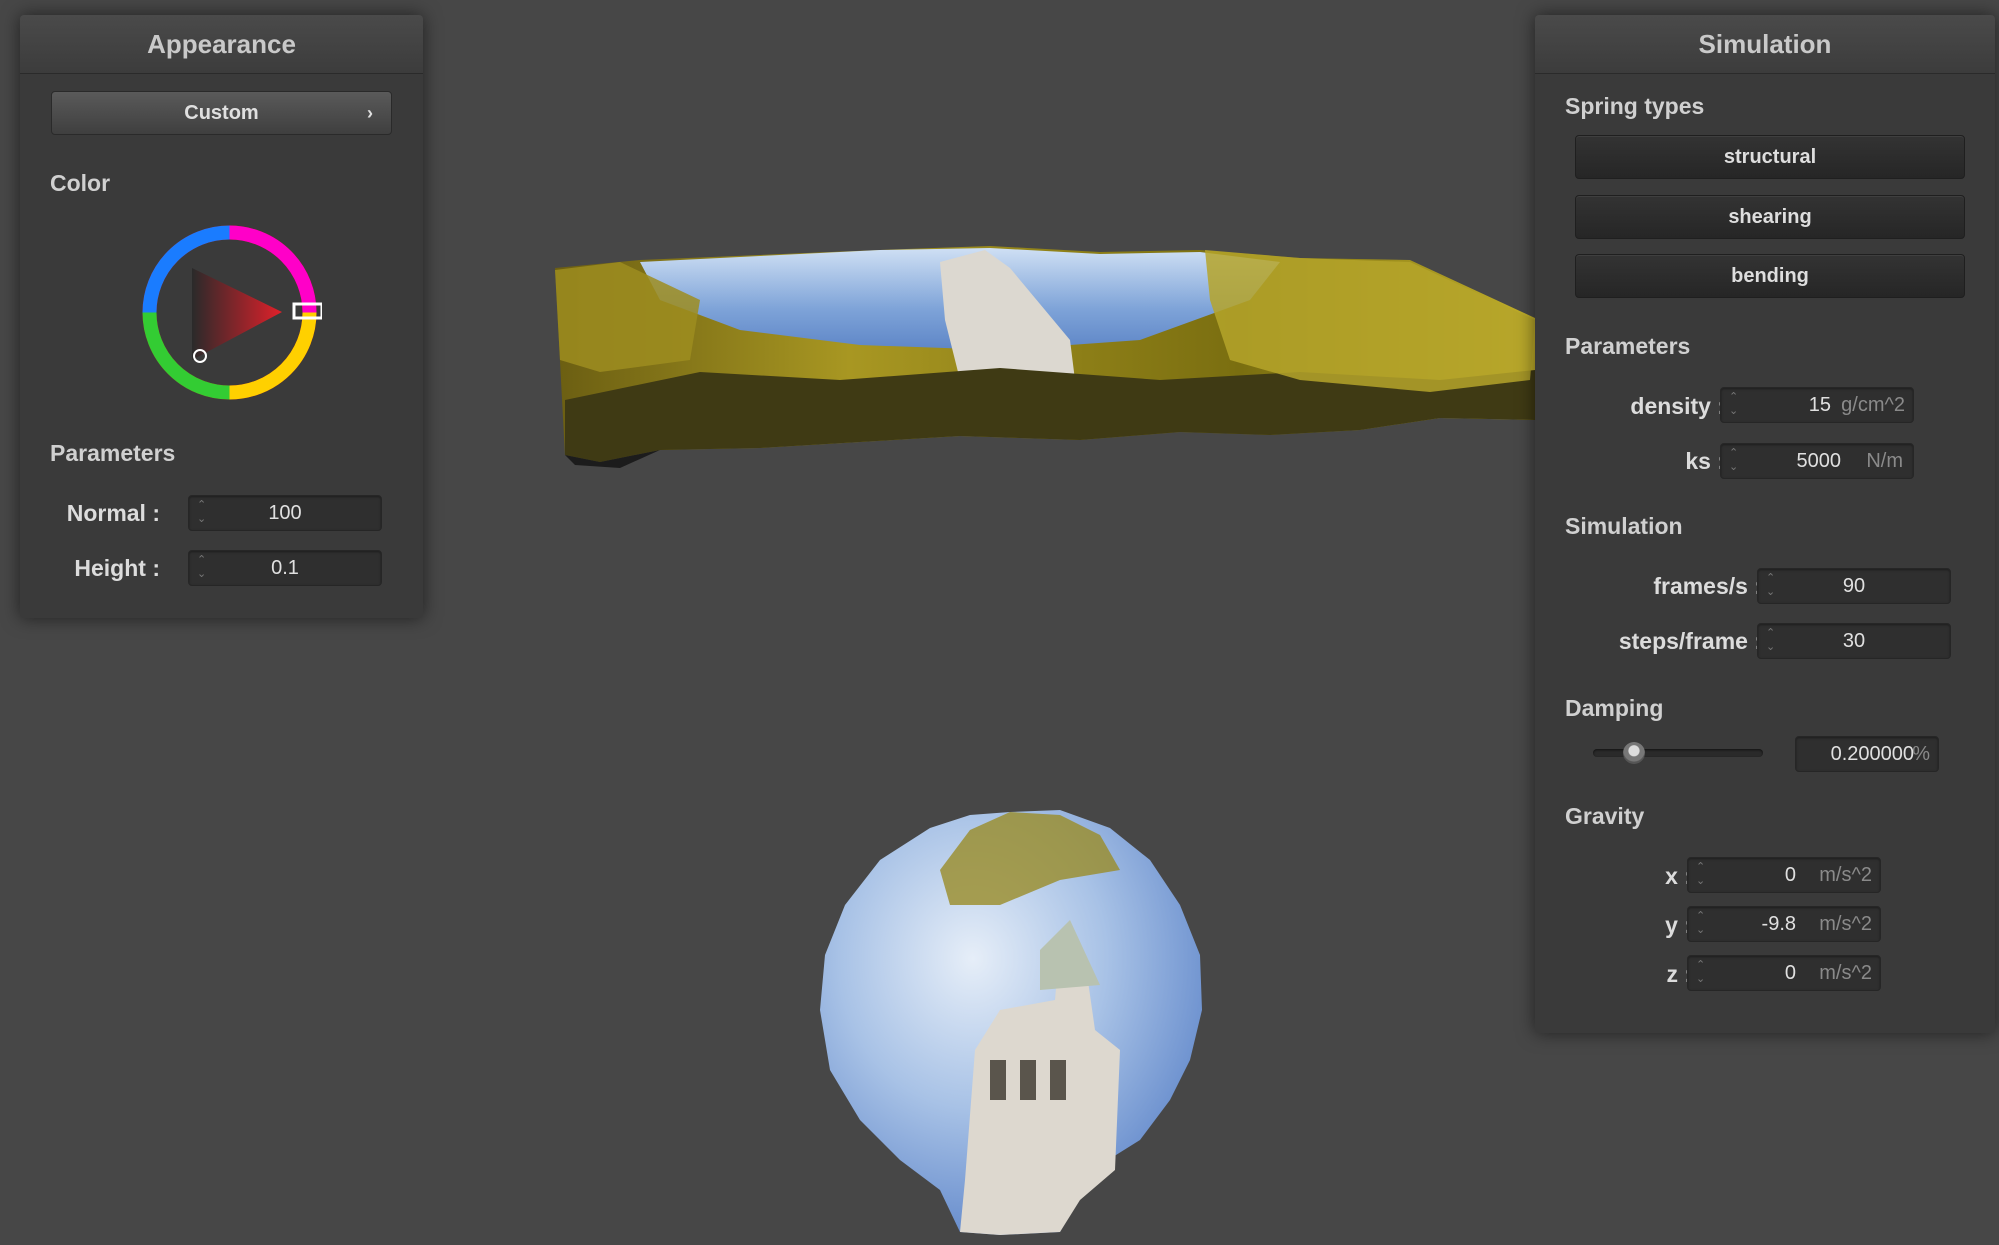  I want to click on shearing-toggle: shearing, so click(1770, 217).